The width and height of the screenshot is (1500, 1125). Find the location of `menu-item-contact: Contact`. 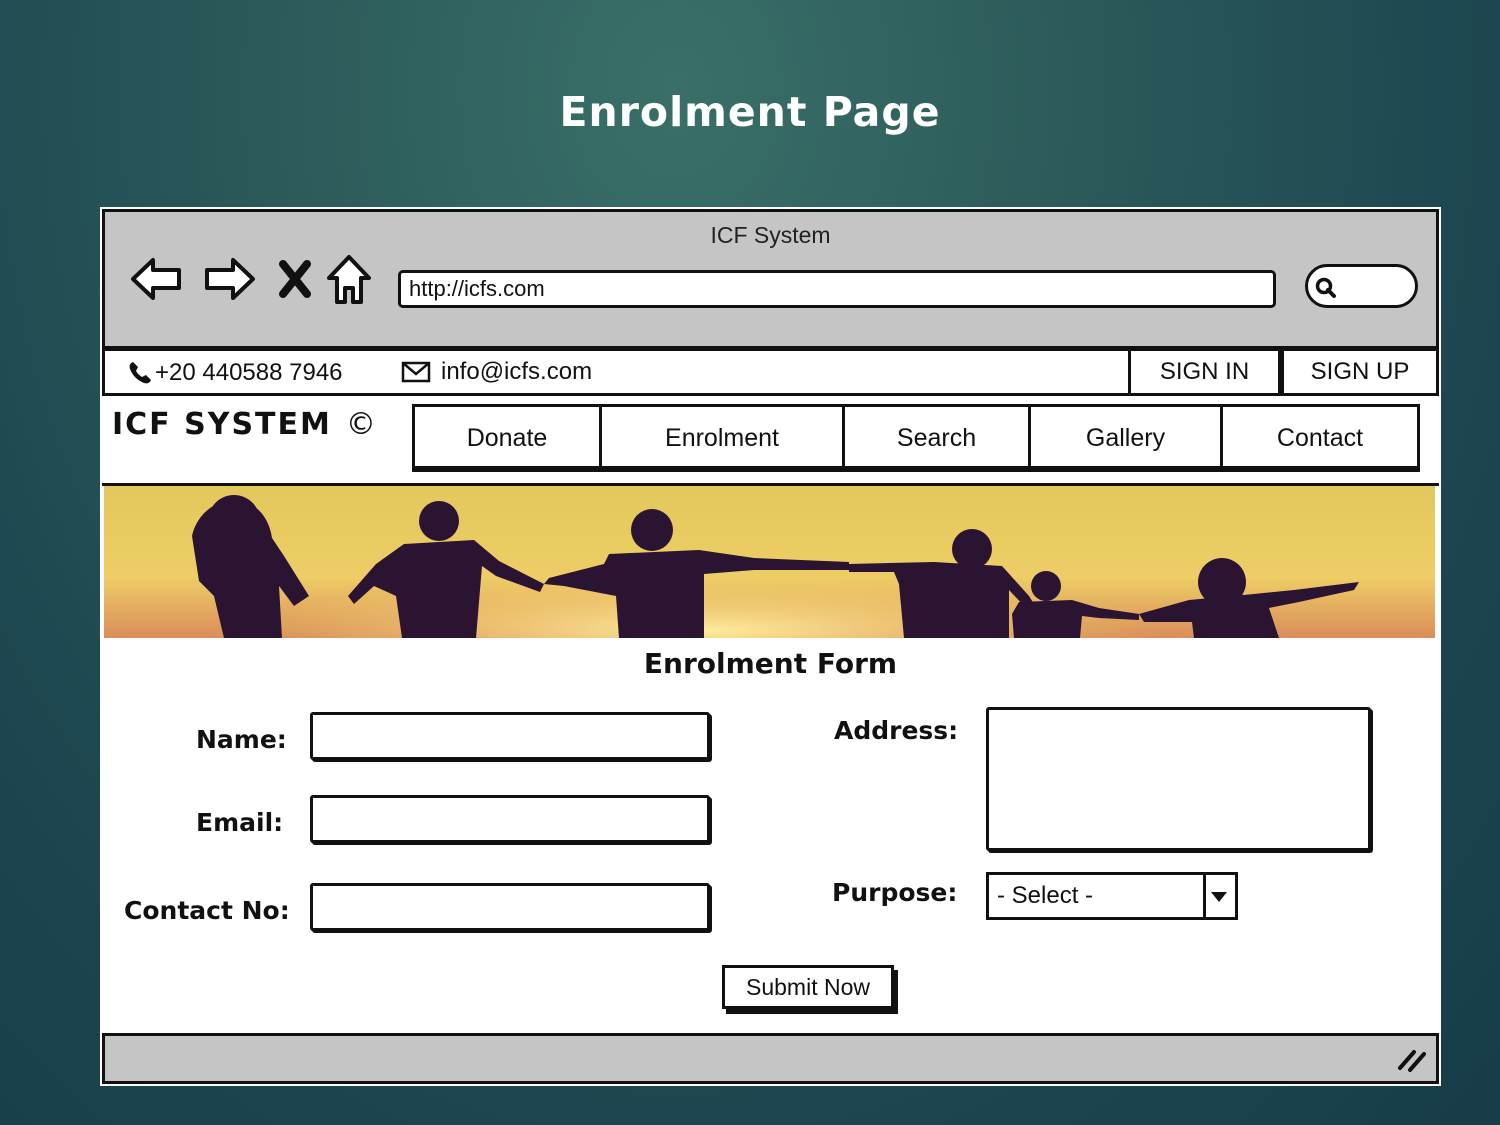

menu-item-contact: Contact is located at coordinates (1320, 436).